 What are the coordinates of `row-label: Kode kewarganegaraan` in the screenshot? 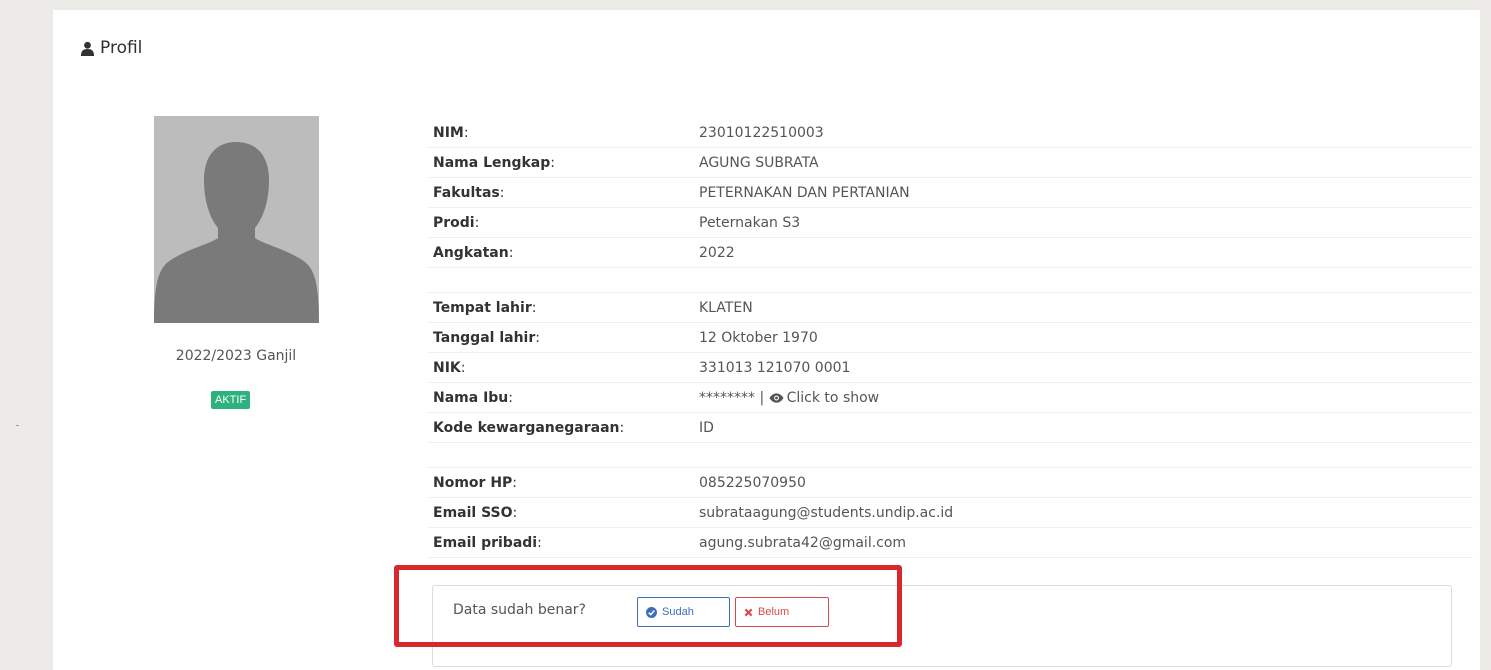 It's located at (526, 427).